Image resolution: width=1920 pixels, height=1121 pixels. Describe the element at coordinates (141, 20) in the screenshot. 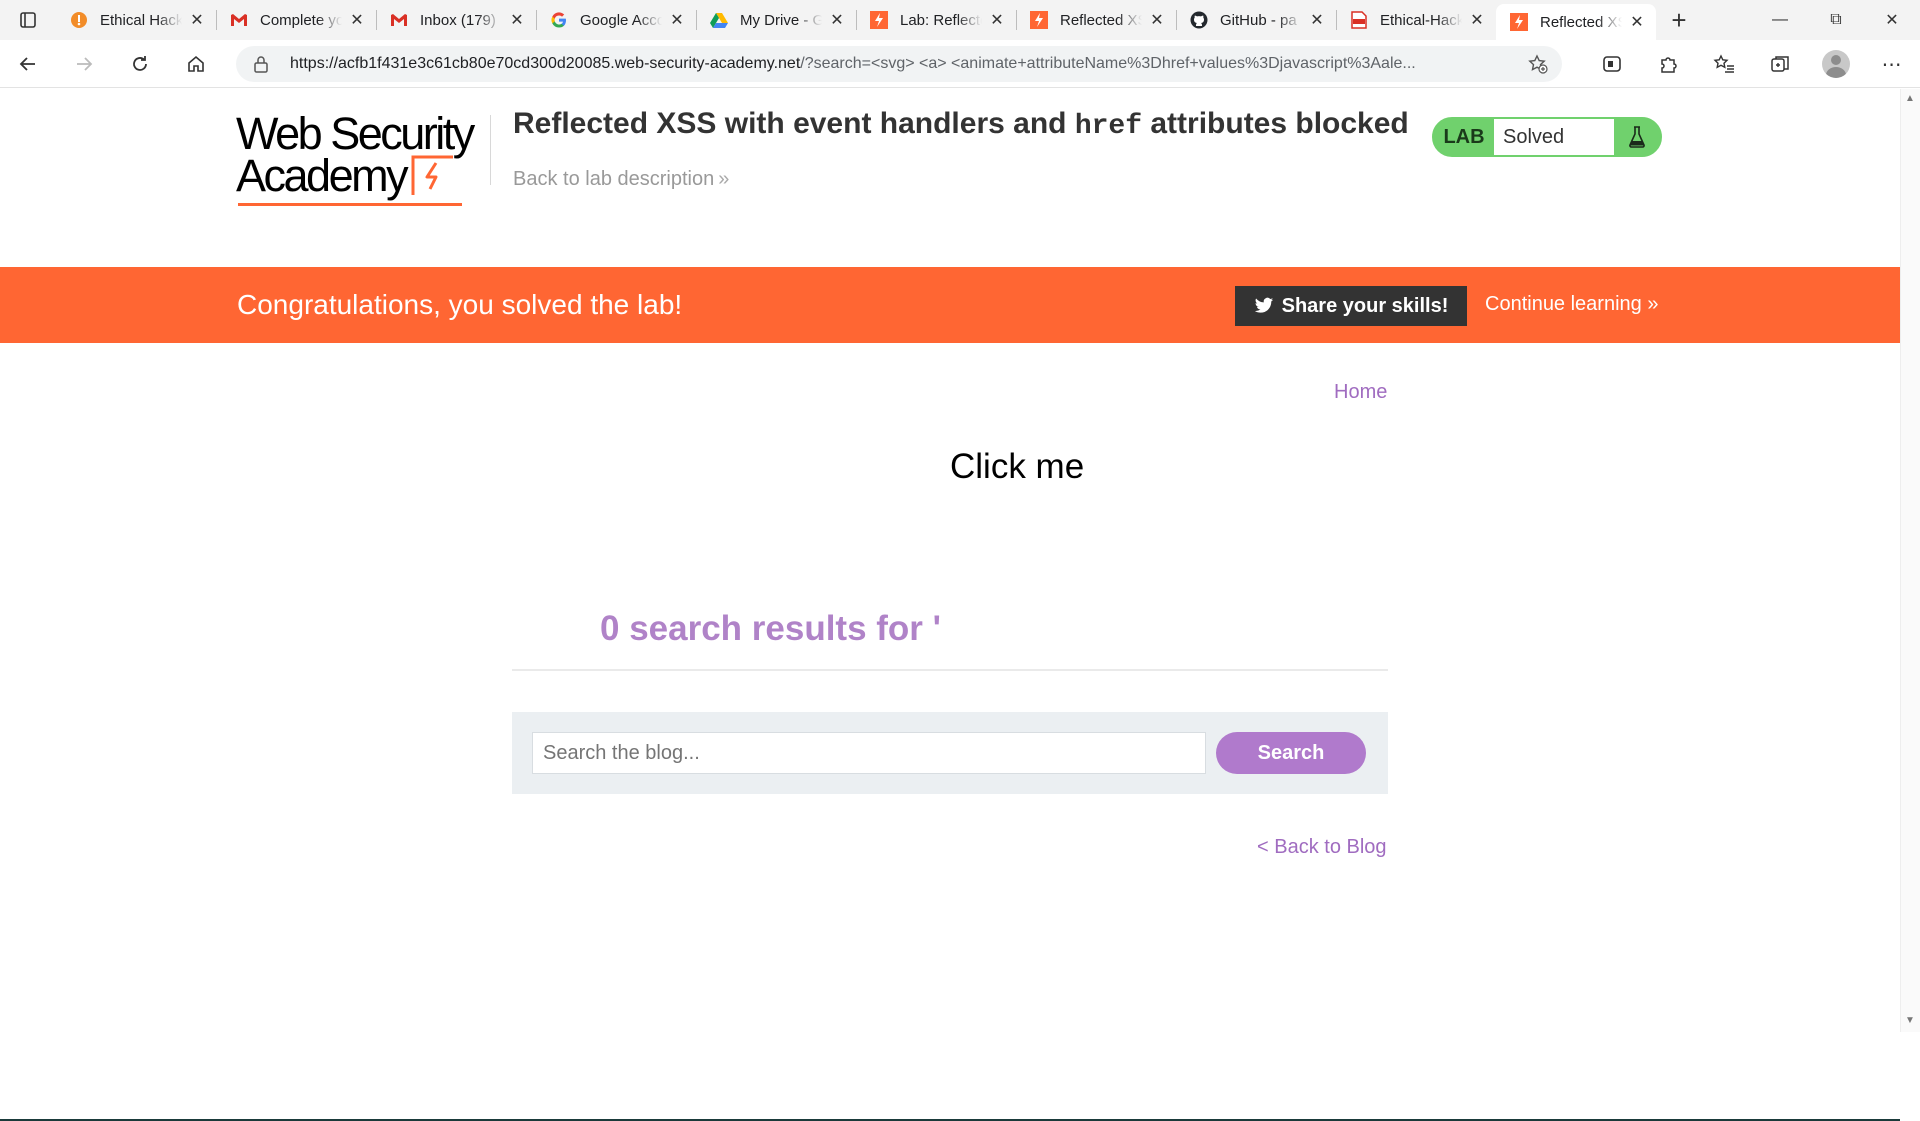

I see `tab-title: Ethical Hacking` at that location.